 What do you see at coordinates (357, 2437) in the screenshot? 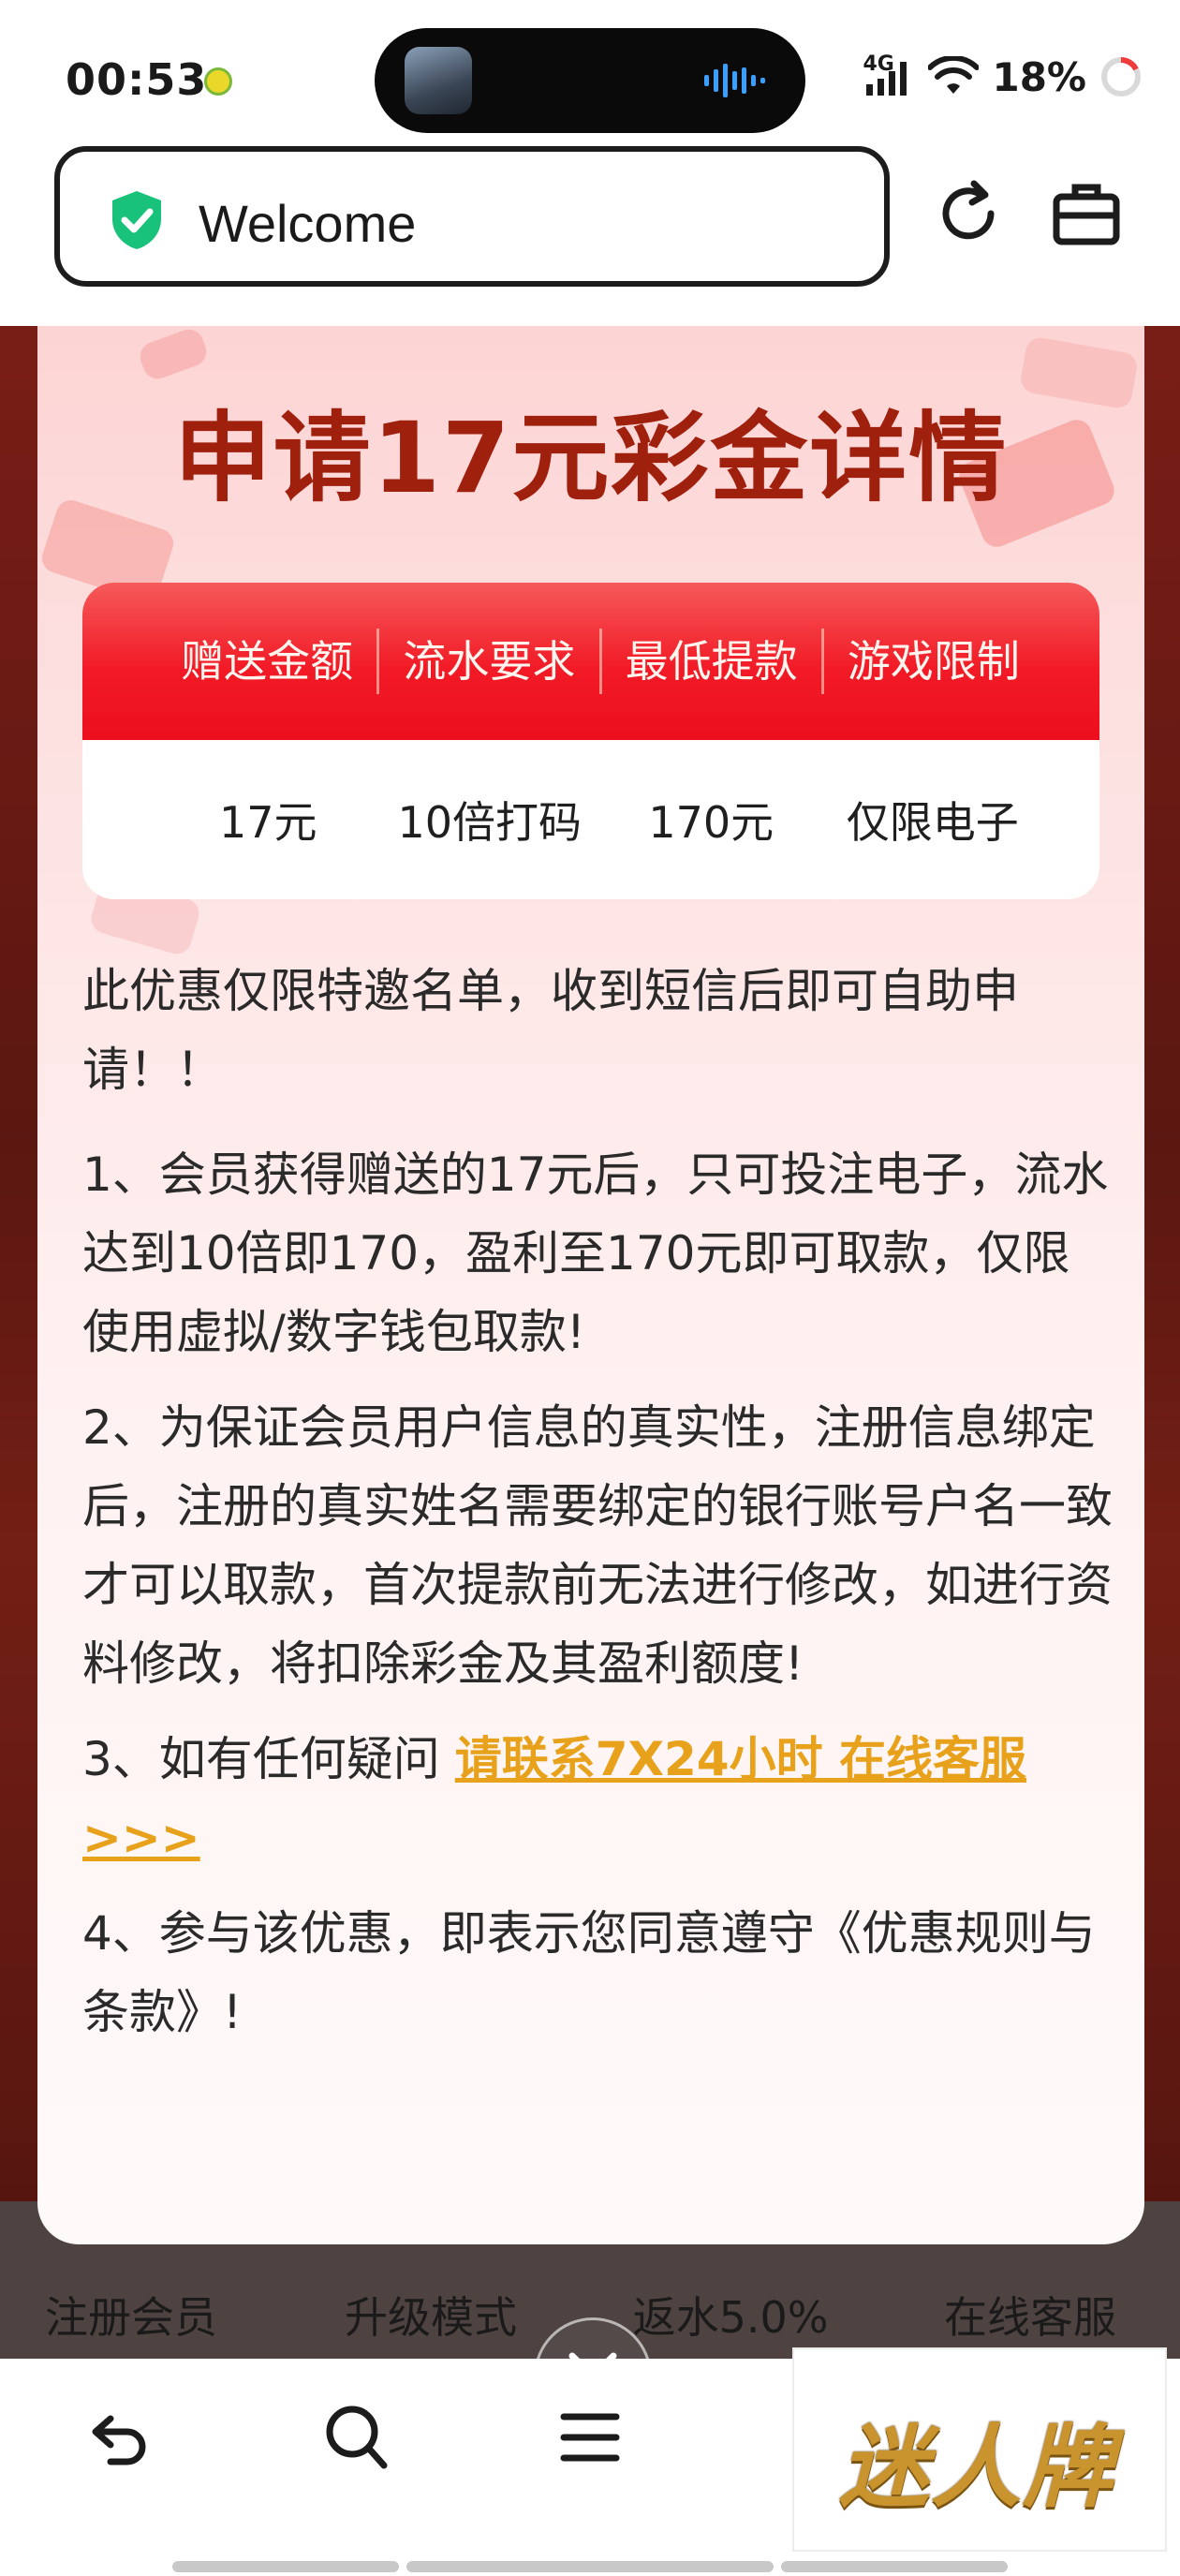
I see `search-icon` at bounding box center [357, 2437].